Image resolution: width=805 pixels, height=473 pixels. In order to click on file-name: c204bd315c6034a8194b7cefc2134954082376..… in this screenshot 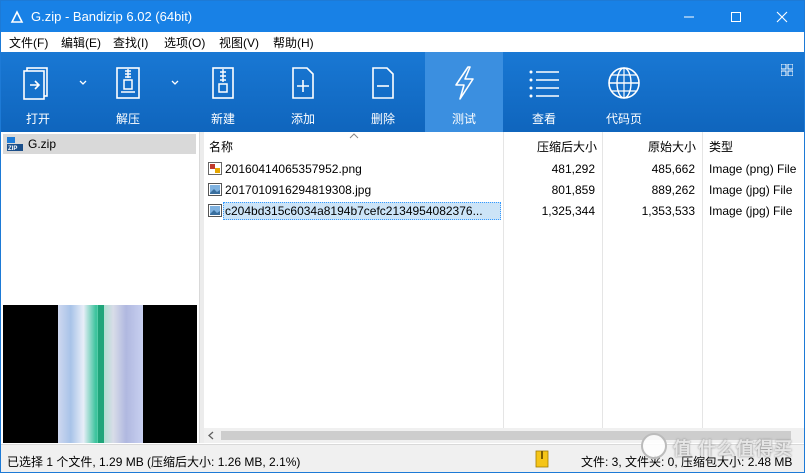, I will do `click(354, 211)`.